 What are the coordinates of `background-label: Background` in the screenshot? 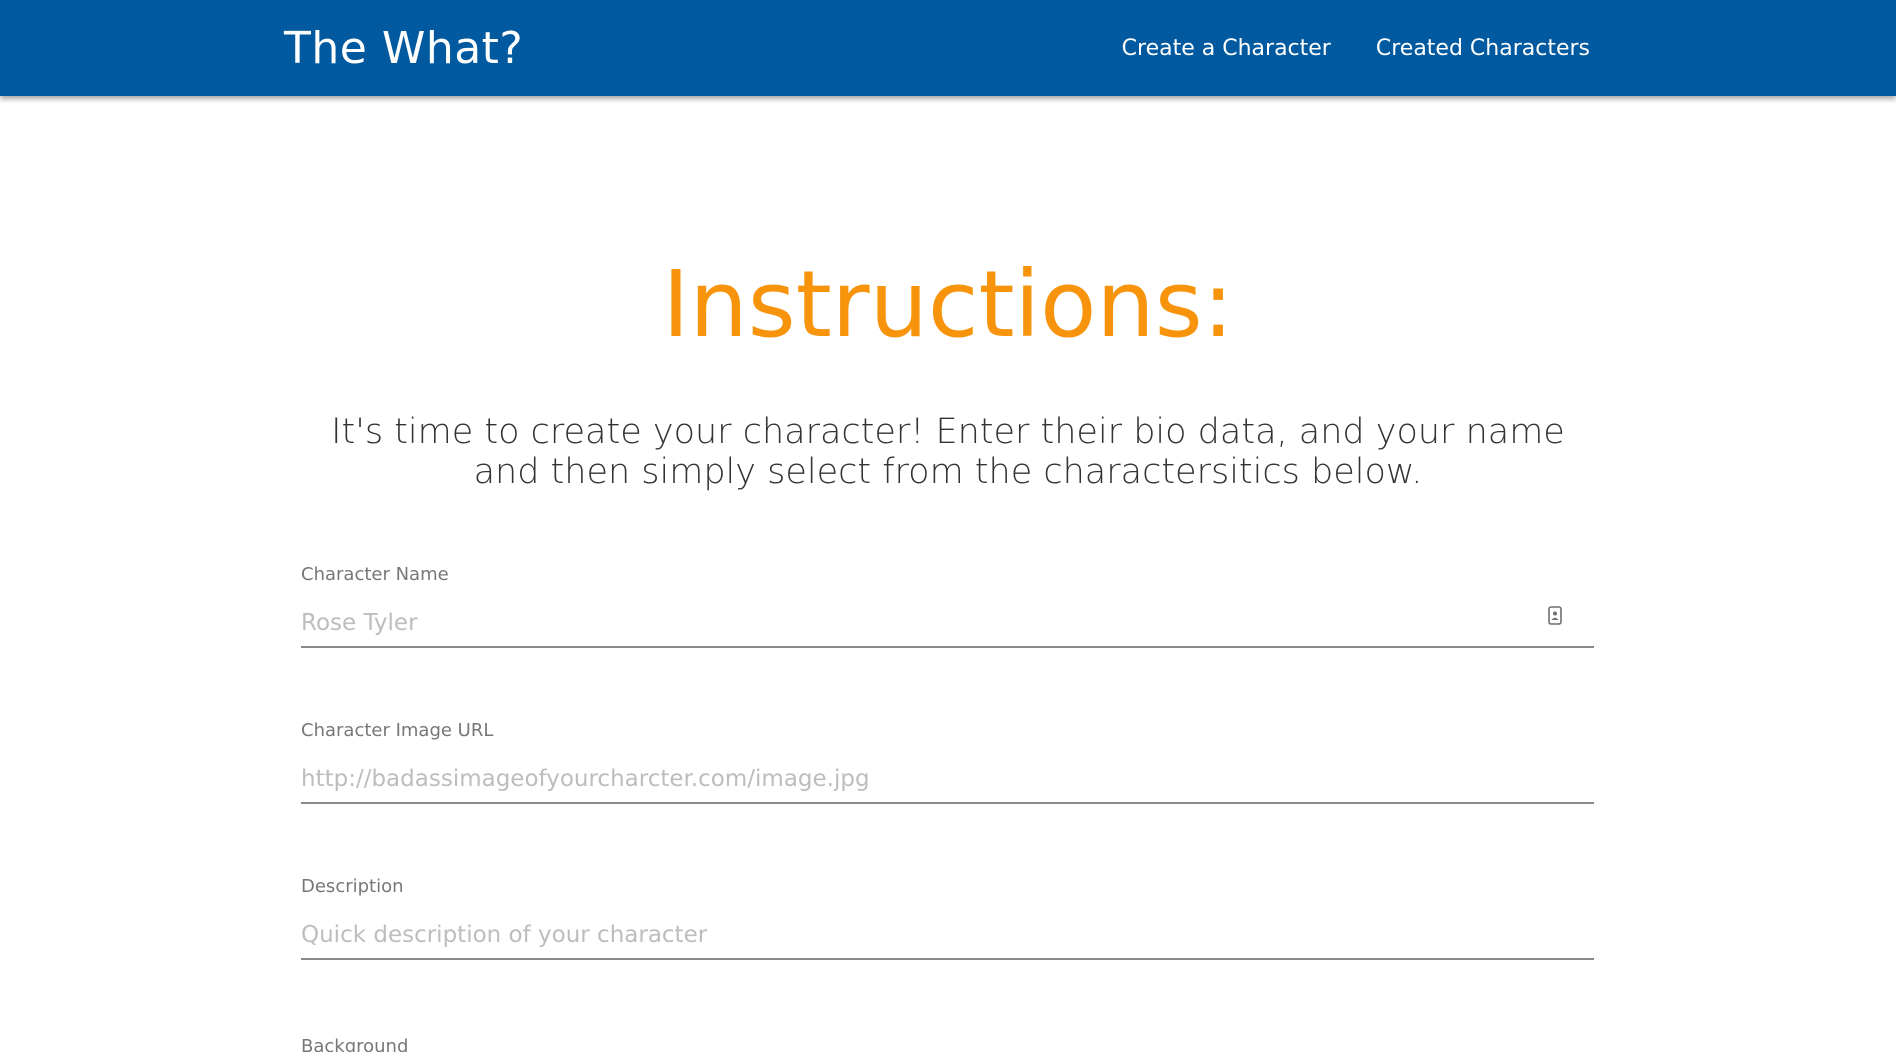 It's located at (355, 1044).